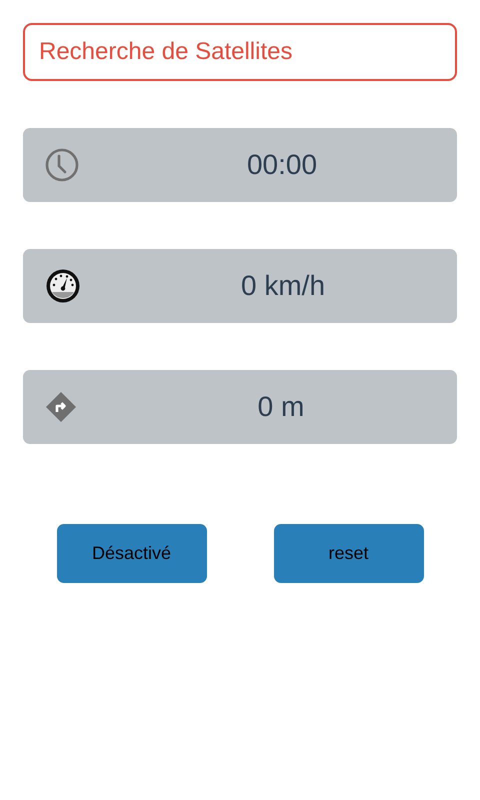 The image size is (480, 800). What do you see at coordinates (349, 553) in the screenshot?
I see `action-button: reset` at bounding box center [349, 553].